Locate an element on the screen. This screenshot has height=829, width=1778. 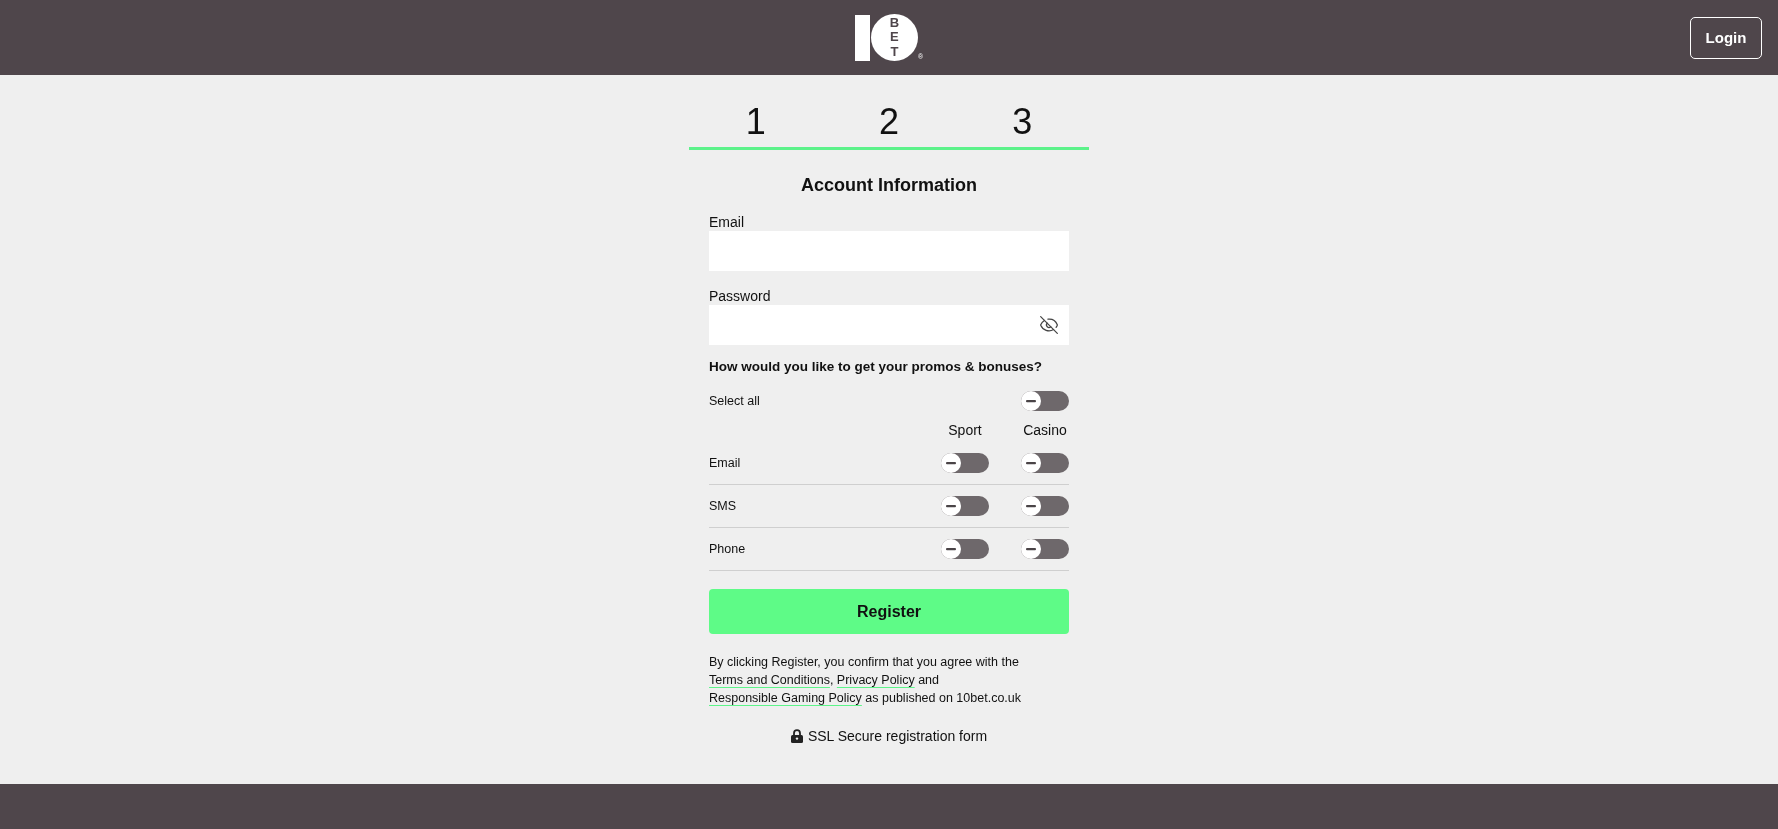
terms-text: By clicking Register, you confirm that you agree with the Terms and Conditions, Privacy Policy and Responsible Gaming Policy as published on 10bet.co.uk is located at coordinates (865, 680).